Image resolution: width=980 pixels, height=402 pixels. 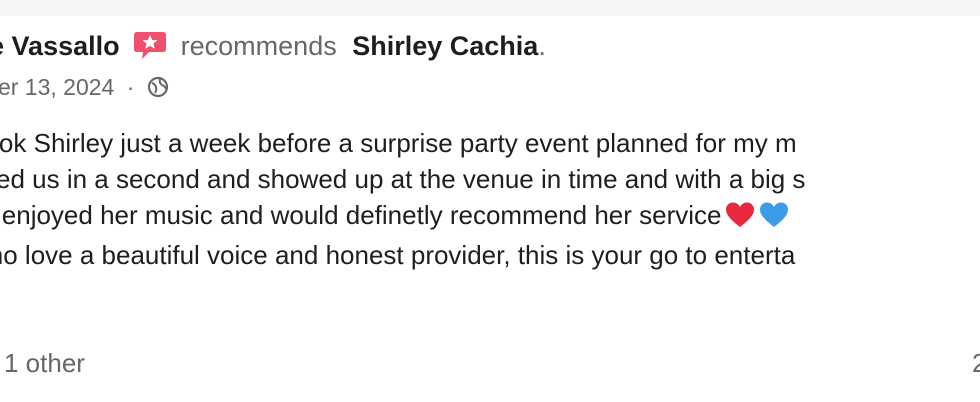 I want to click on blue-heart-icon, so click(x=774, y=215).